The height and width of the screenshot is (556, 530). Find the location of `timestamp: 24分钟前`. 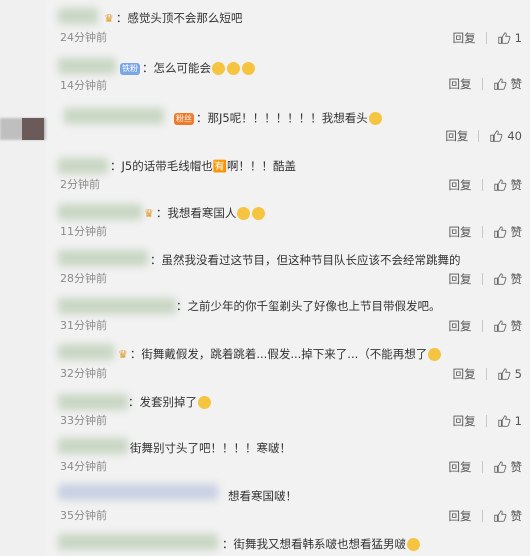

timestamp: 24分钟前 is located at coordinates (83, 37).